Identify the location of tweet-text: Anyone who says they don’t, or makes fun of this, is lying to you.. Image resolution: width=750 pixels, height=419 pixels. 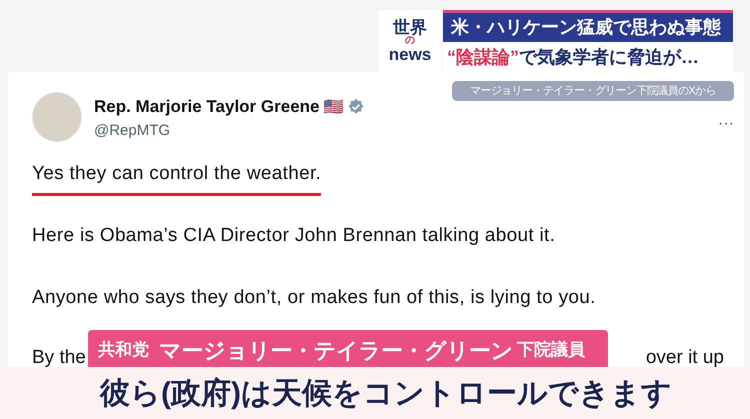
(314, 298).